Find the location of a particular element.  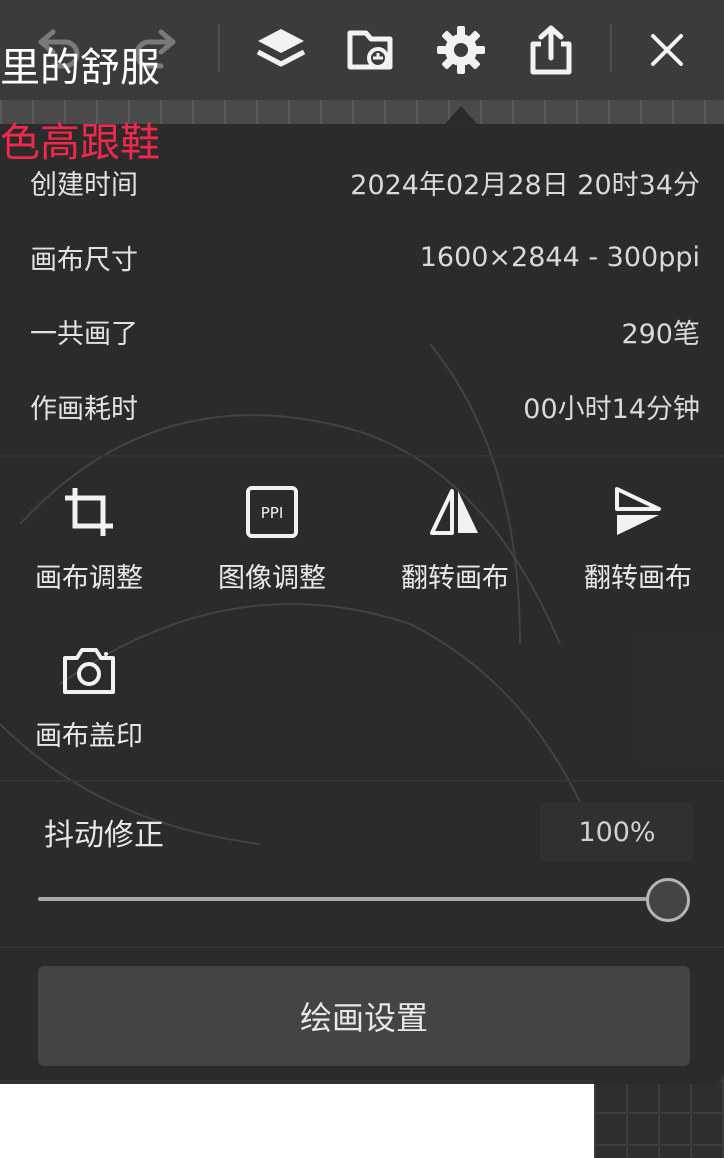

canvas-size-value: 1600×2844 - 300ppi is located at coordinates (559, 257).